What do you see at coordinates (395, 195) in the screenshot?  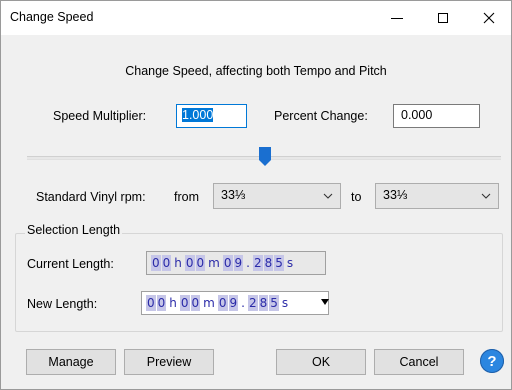 I see `vinyl-to-value: 33⅓` at bounding box center [395, 195].